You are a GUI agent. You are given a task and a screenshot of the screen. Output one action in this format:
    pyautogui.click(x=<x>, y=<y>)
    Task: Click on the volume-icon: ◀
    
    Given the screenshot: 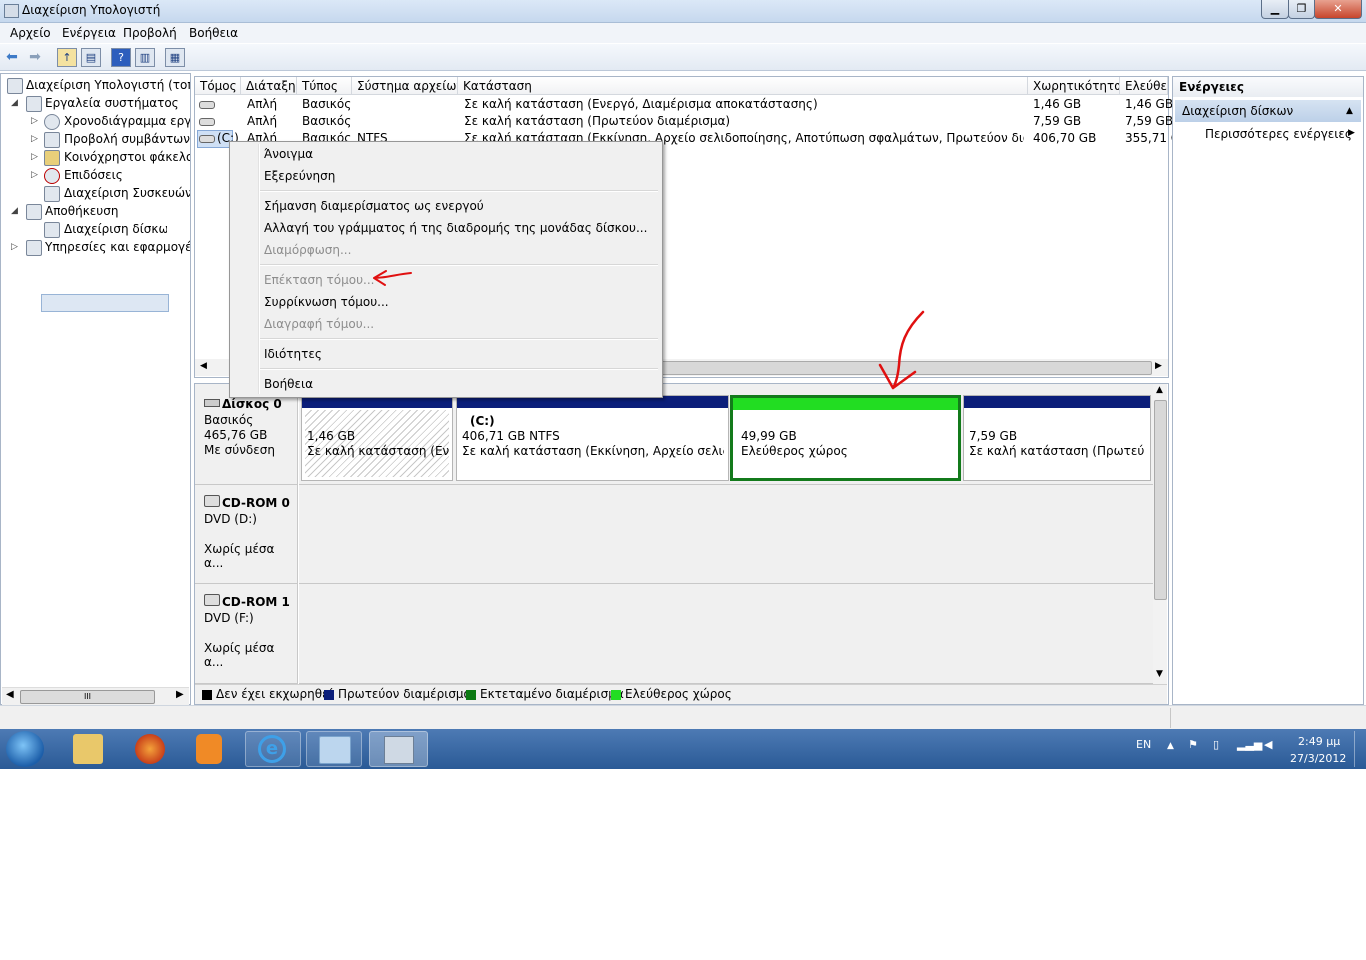 What is the action you would take?
    pyautogui.click(x=1268, y=744)
    